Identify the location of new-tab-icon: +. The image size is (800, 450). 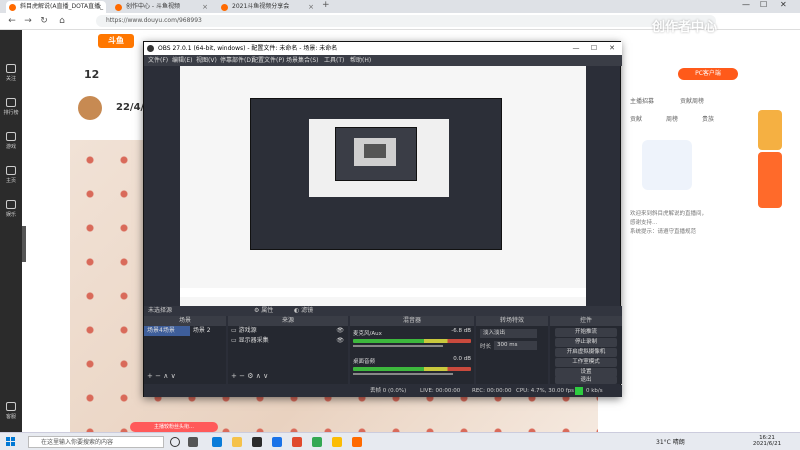
(326, 5).